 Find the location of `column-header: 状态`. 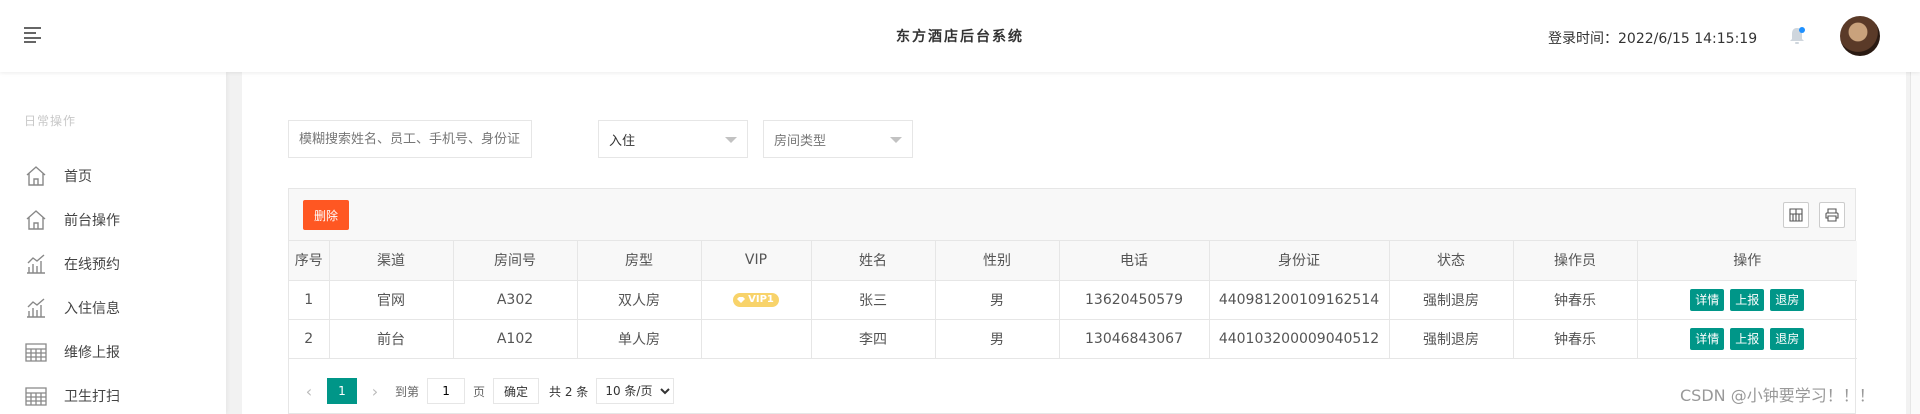

column-header: 状态 is located at coordinates (1451, 261).